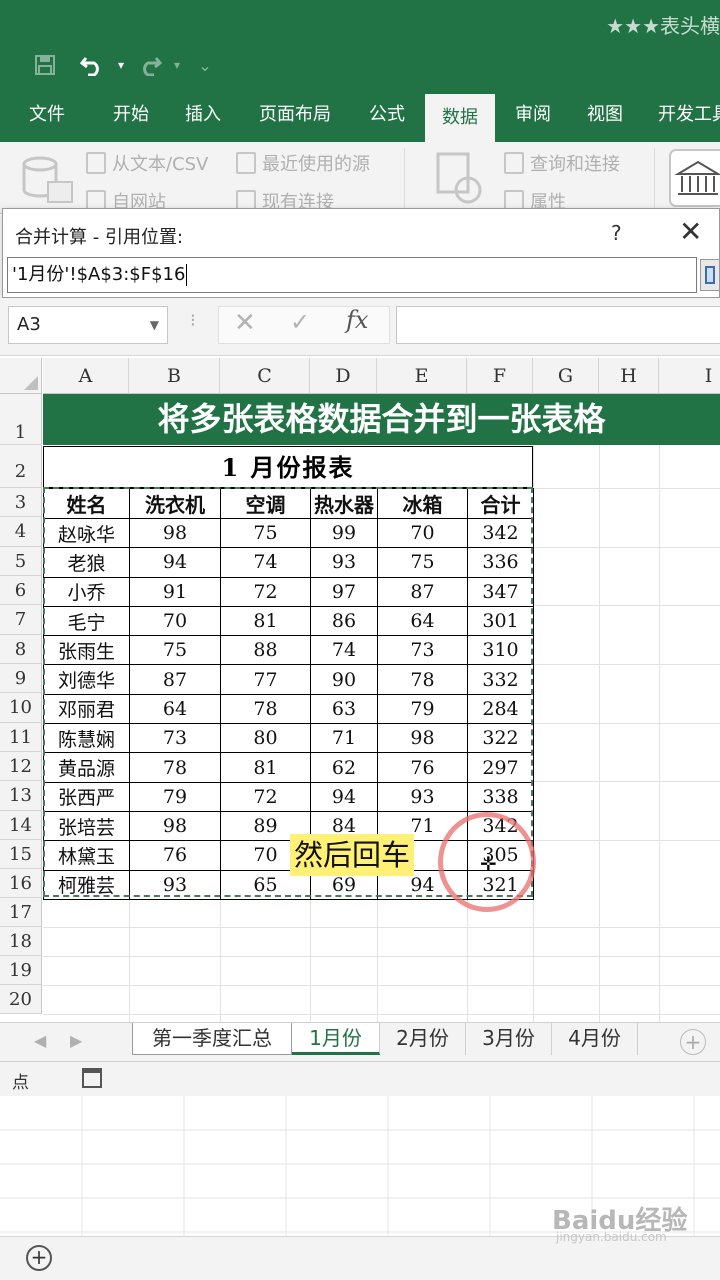 The image size is (720, 1280). What do you see at coordinates (295, 115) in the screenshot?
I see `tab-page-layout: 页面布局` at bounding box center [295, 115].